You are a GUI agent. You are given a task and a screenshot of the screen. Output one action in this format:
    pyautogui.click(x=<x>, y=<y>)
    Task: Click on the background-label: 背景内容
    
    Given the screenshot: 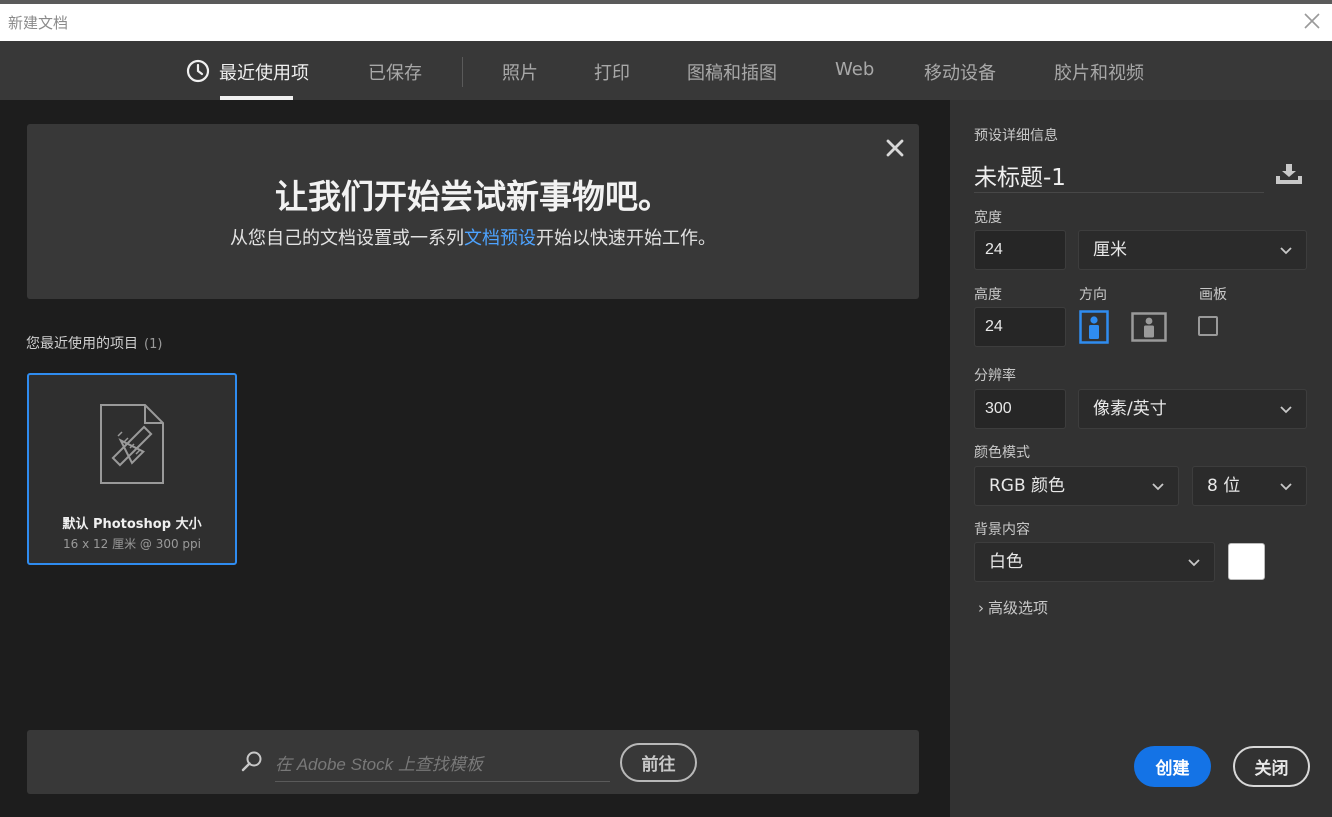 What is the action you would take?
    pyautogui.click(x=1002, y=530)
    